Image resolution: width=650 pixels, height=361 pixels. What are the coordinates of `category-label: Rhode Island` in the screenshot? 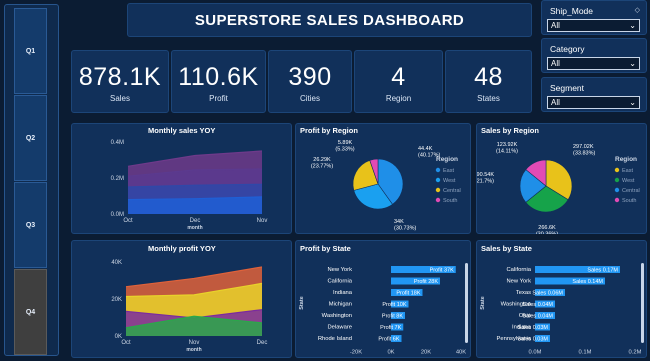 It's located at (335, 339).